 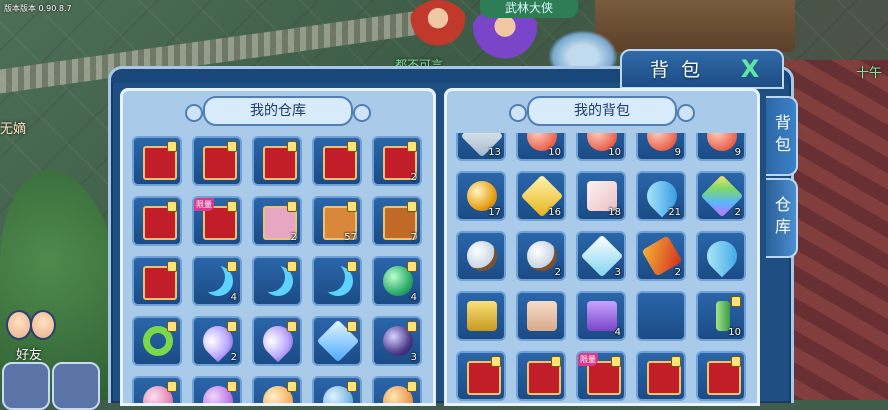 I want to click on panel-title: 背包, so click(x=681, y=70).